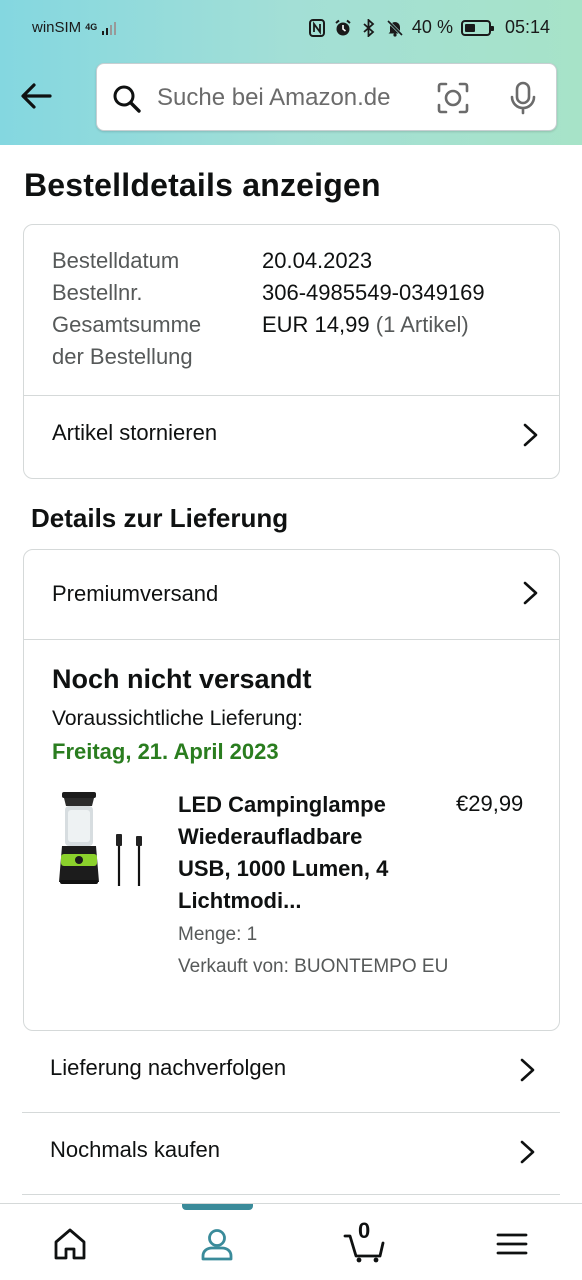  Describe the element at coordinates (477, 27) in the screenshot. I see `battery-icon` at that location.